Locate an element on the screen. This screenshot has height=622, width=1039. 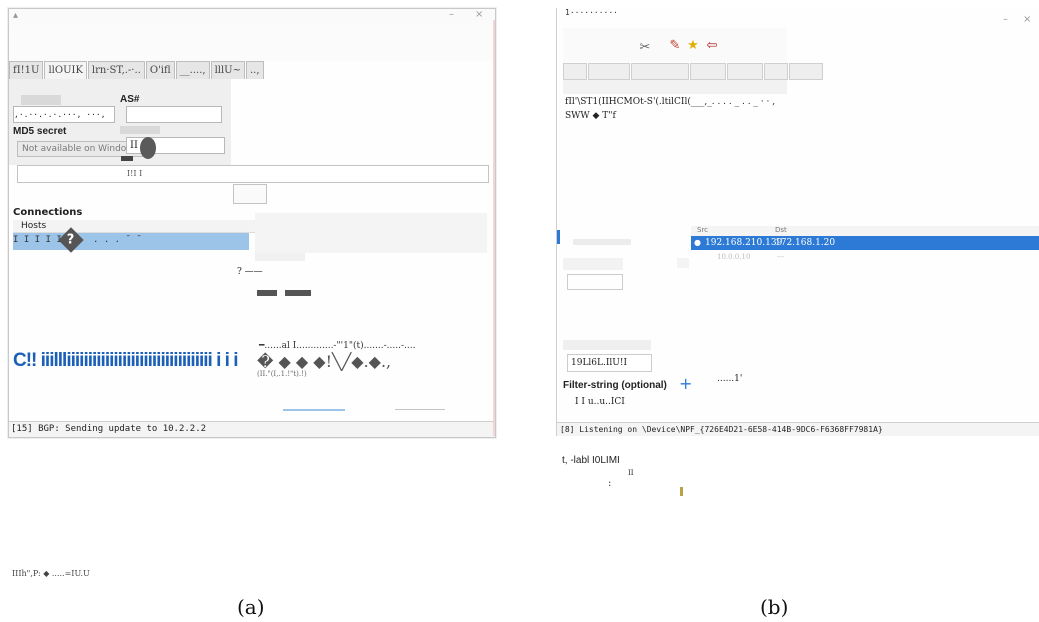
options-small-text: I!I I is located at coordinates (135, 173).